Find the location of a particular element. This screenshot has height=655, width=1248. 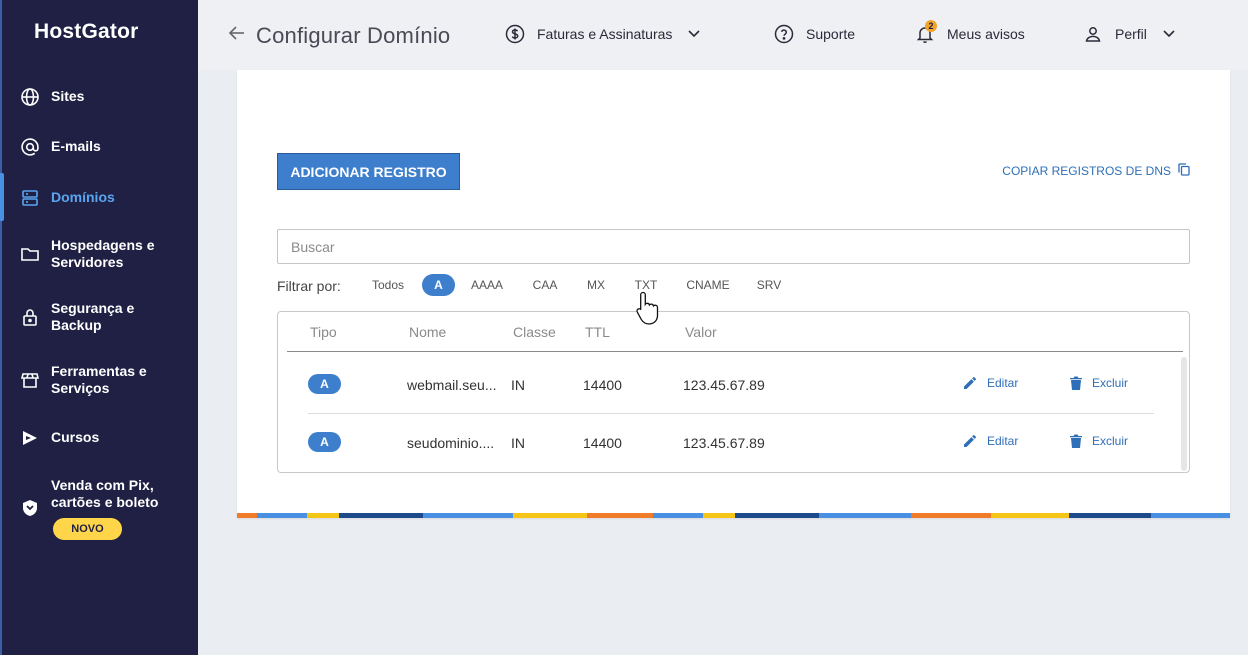

profile-label: Perfil is located at coordinates (1131, 34).